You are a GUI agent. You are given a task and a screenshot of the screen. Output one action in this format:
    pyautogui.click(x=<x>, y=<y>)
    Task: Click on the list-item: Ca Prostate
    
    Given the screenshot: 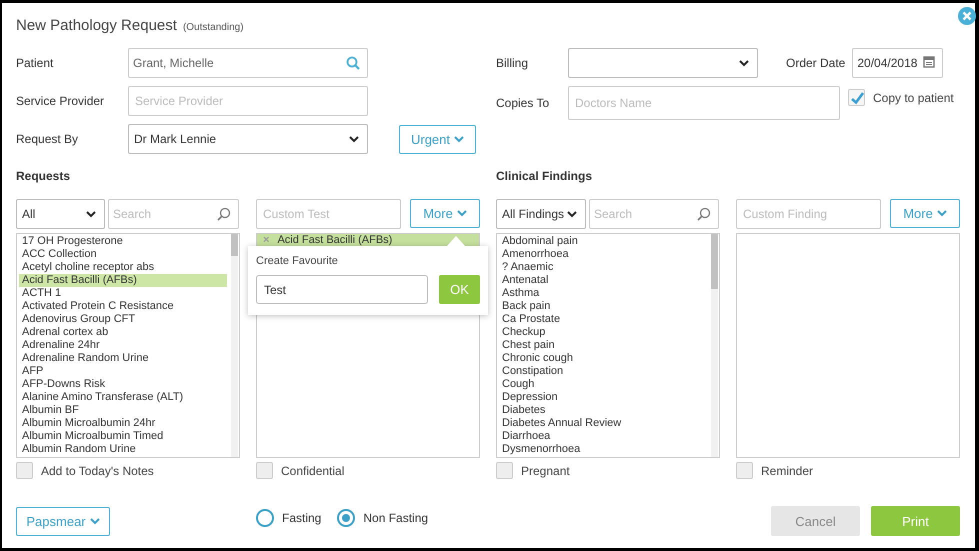 What is the action you would take?
    pyautogui.click(x=603, y=319)
    